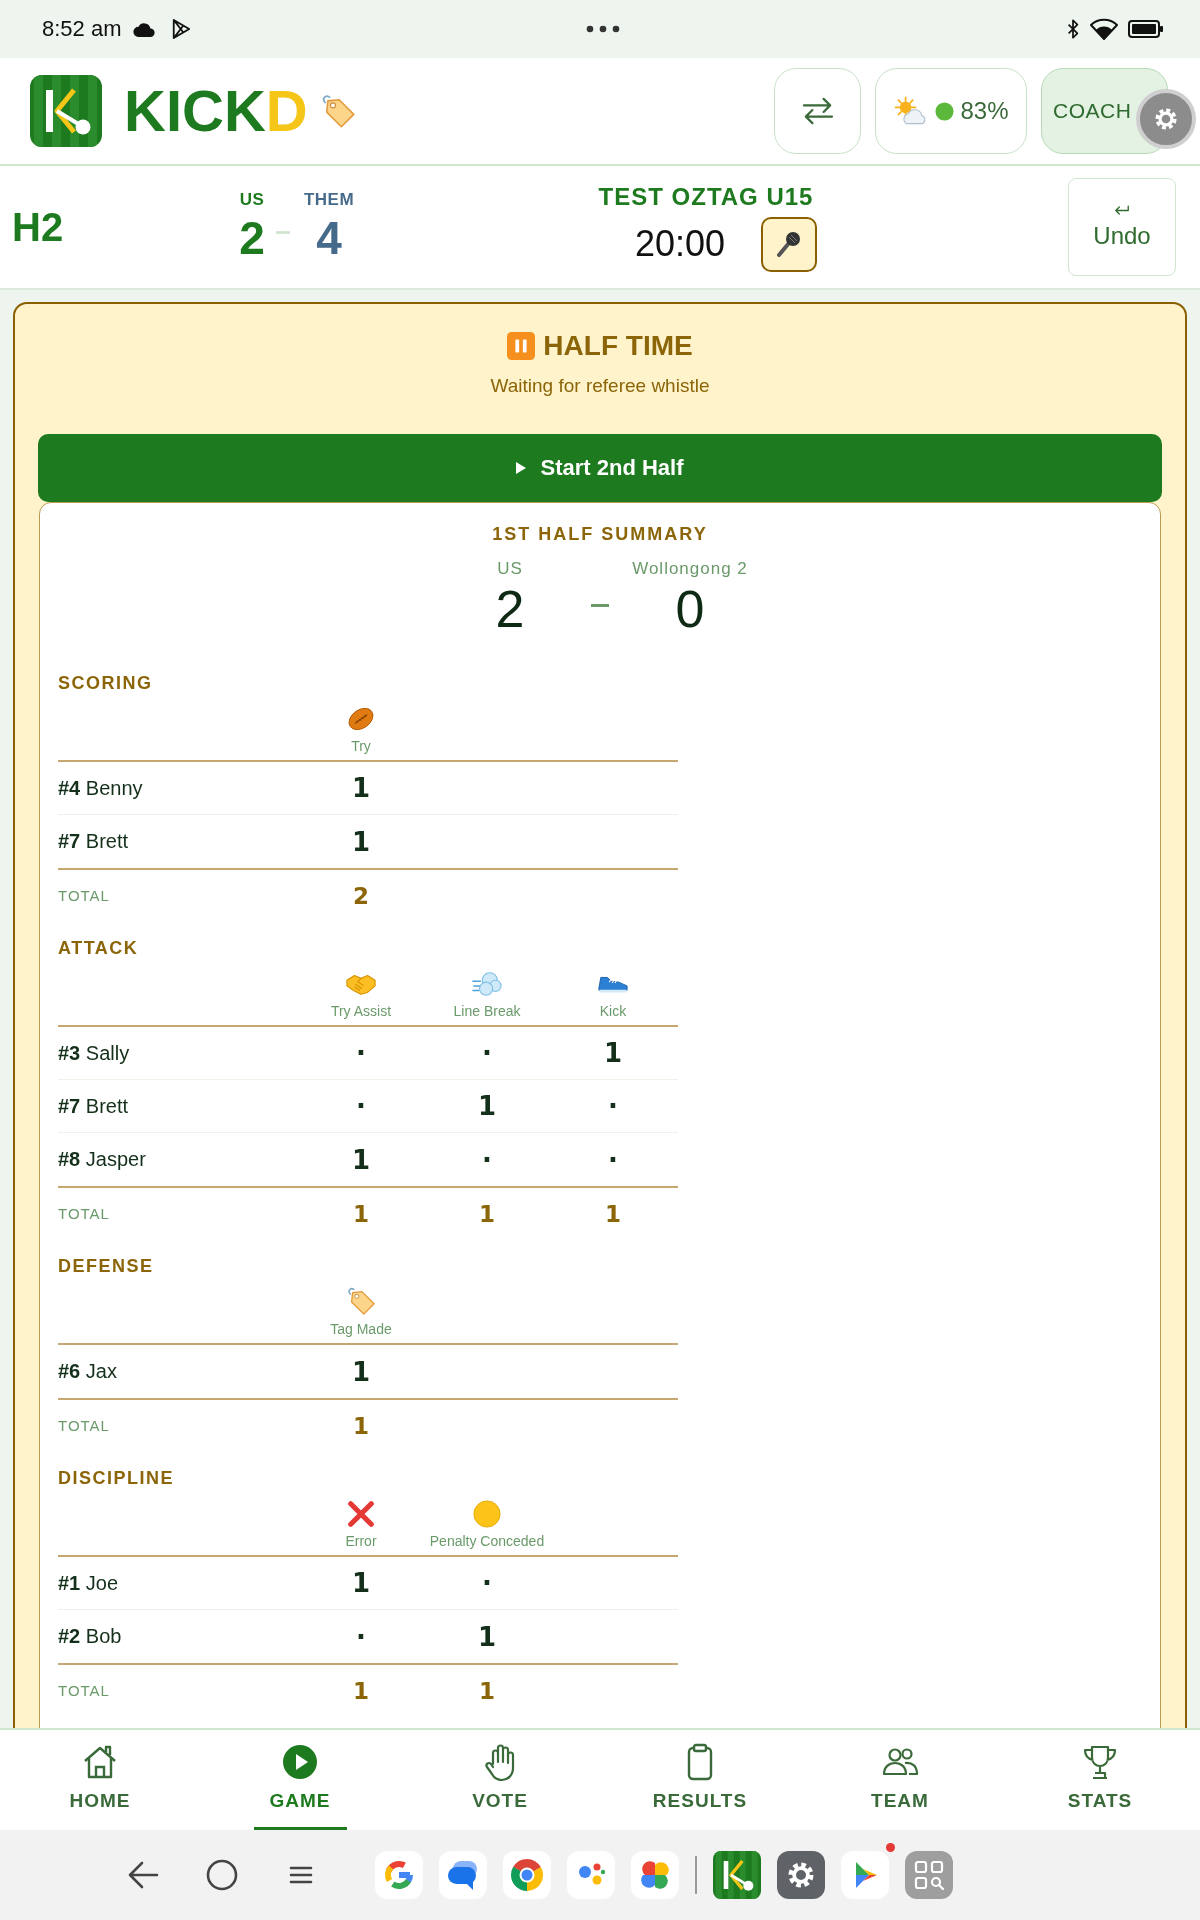 Image resolution: width=1200 pixels, height=1920 pixels. I want to click on weather-button: 83%, so click(951, 111).